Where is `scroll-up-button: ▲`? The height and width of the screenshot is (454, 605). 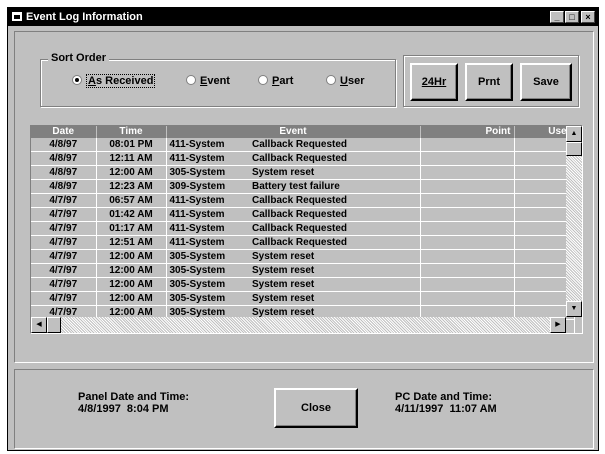
scroll-up-button: ▲ is located at coordinates (574, 134).